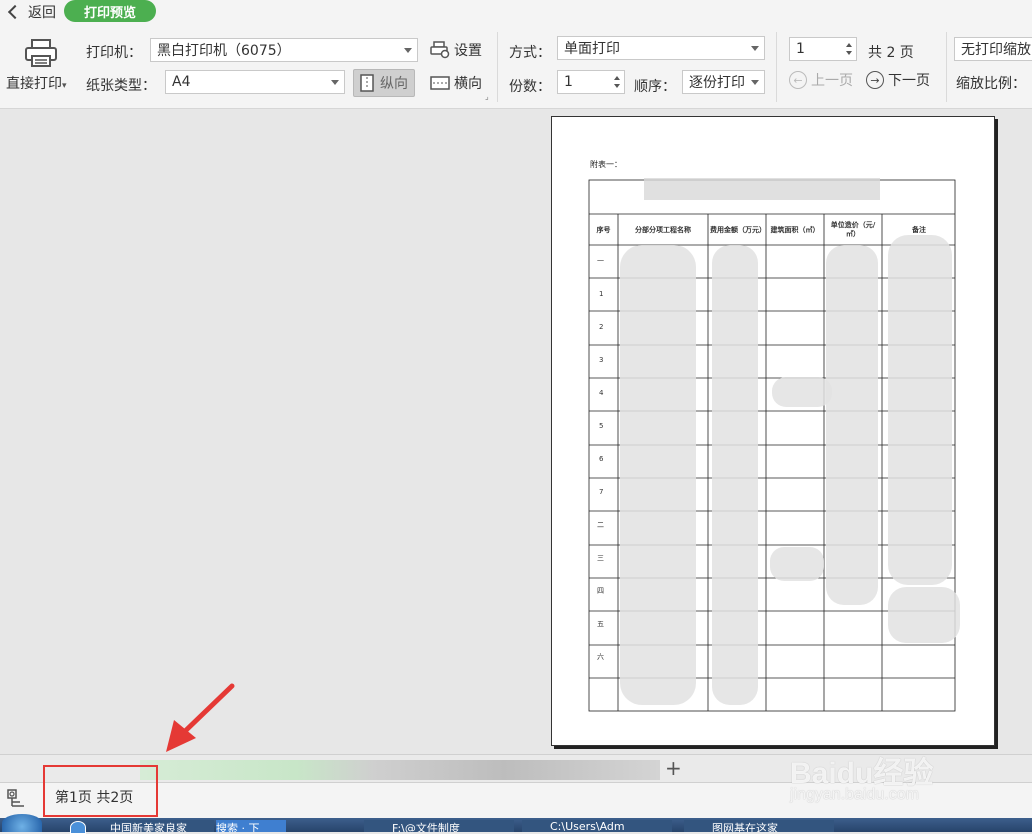 The image size is (1032, 834). Describe the element at coordinates (661, 48) in the screenshot. I see `print-mode-select: 单面打印` at that location.